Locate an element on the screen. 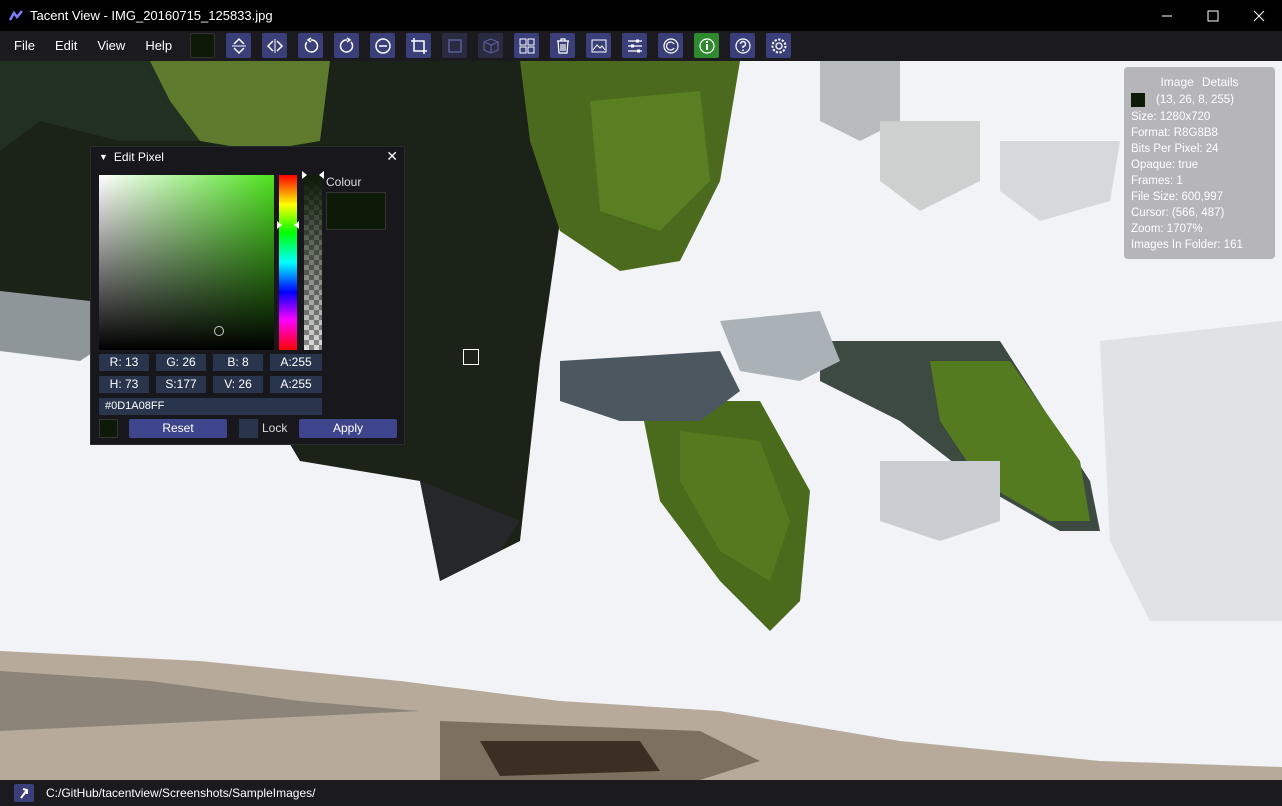 The width and height of the screenshot is (1282, 806). lock-label: Lock is located at coordinates (275, 428).